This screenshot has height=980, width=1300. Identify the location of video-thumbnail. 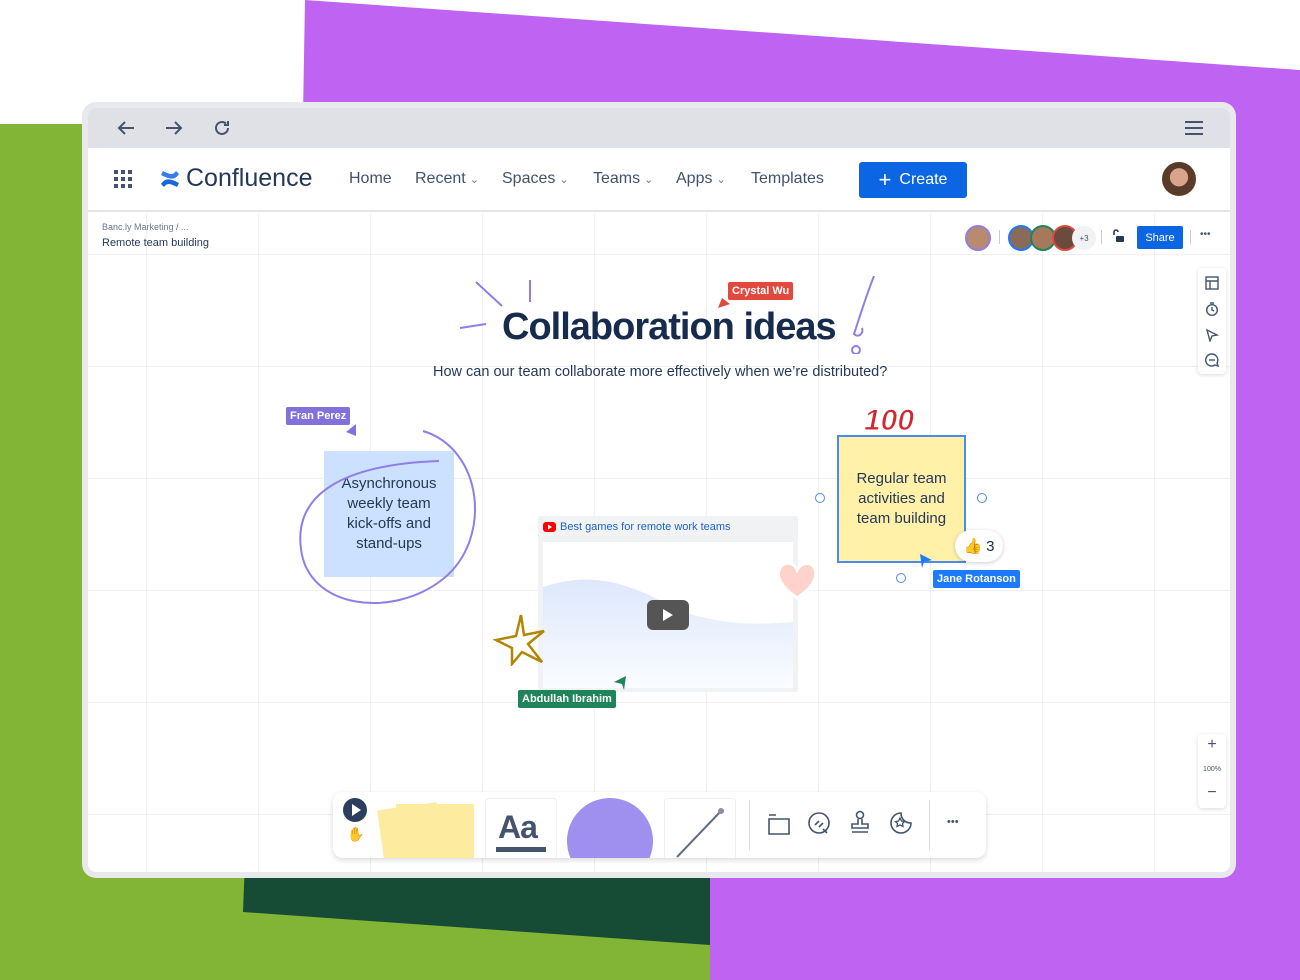
(668, 615).